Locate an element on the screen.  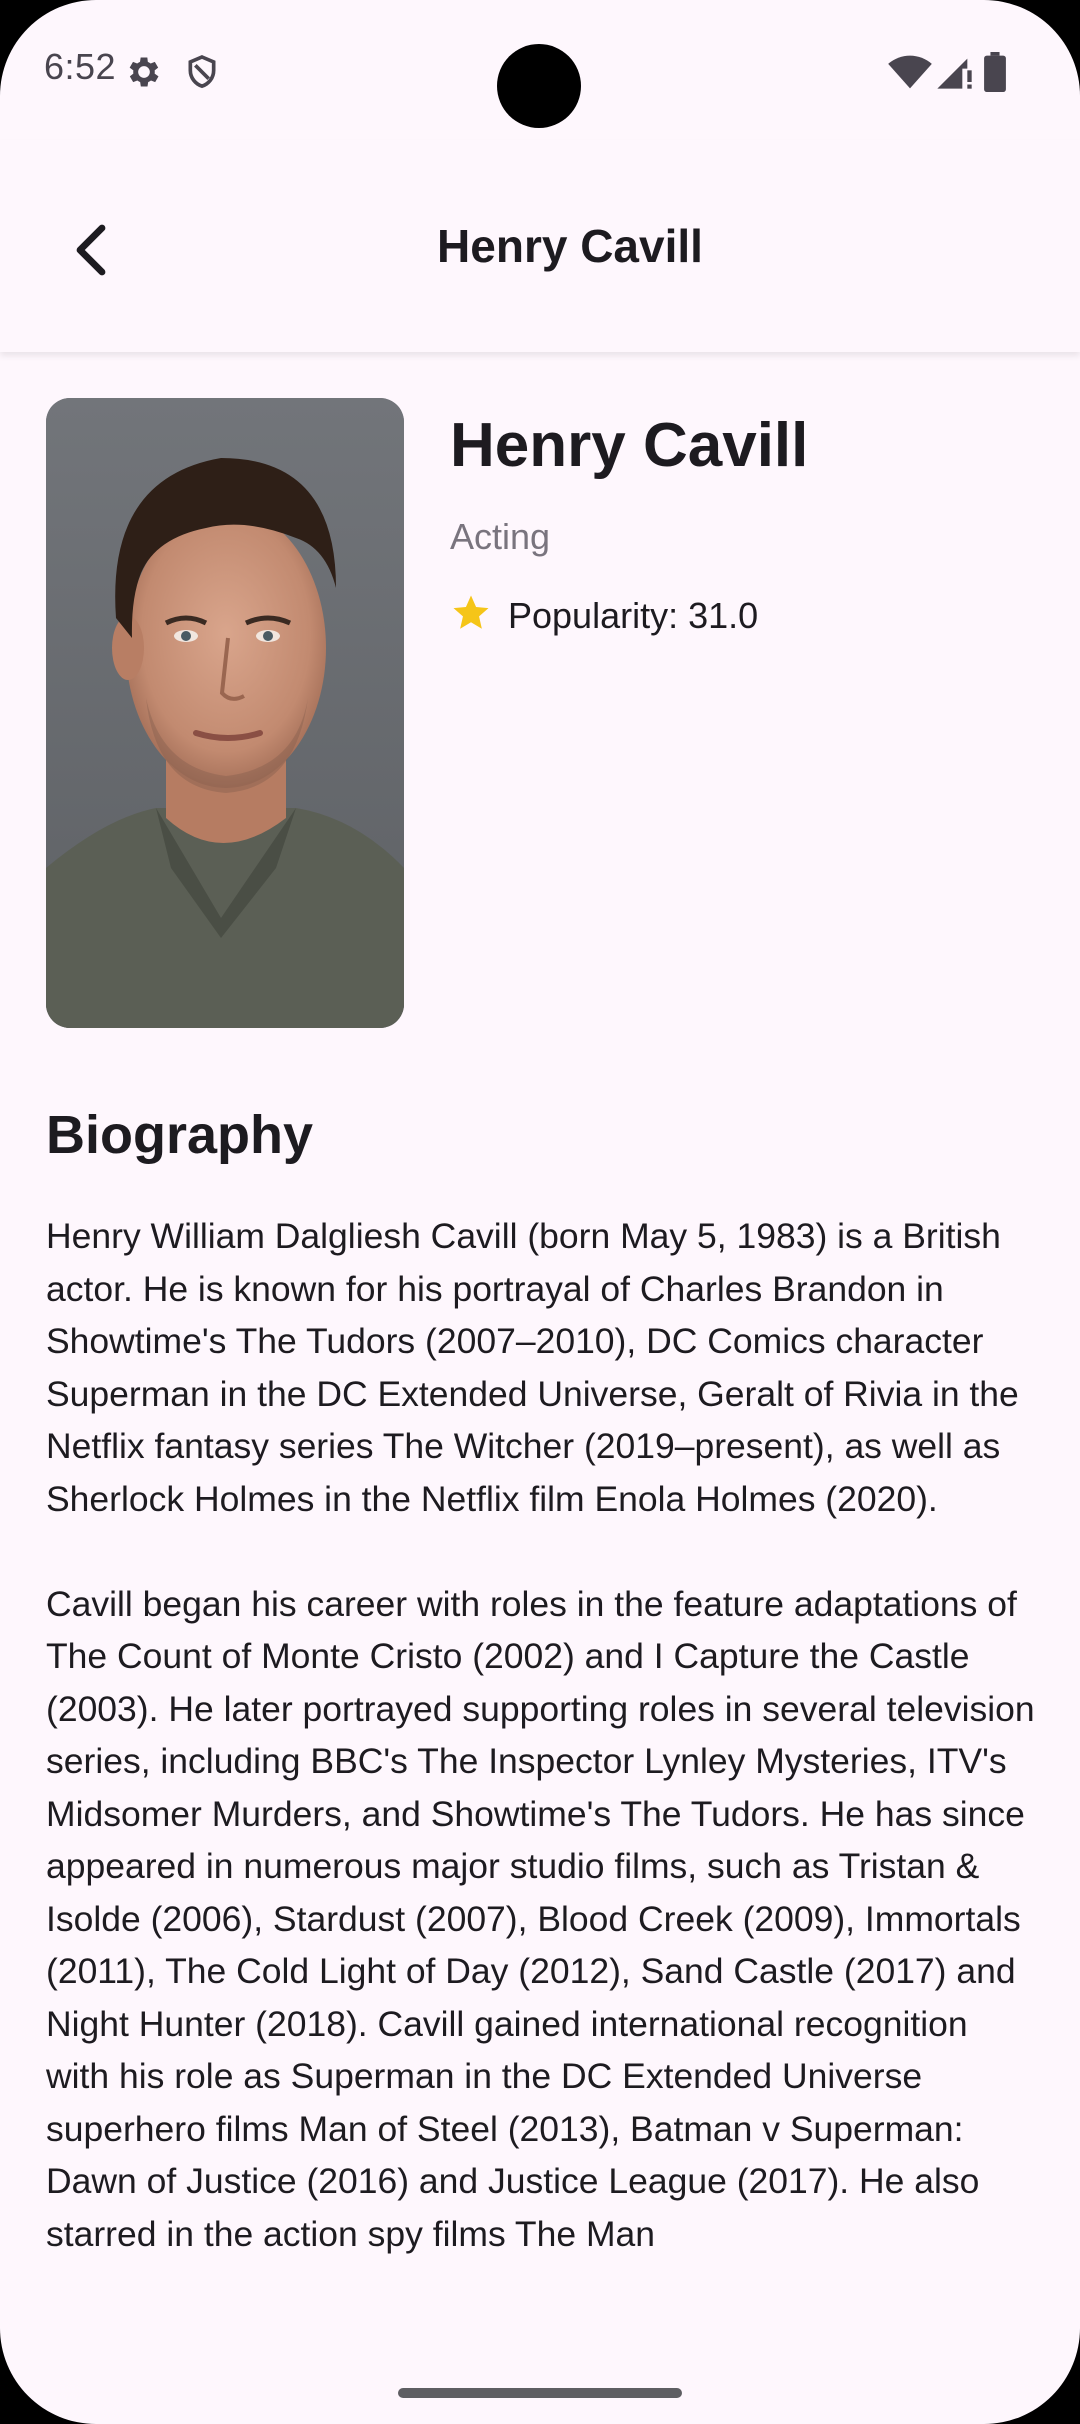
popularity-row: Popularity: 31.0 is located at coordinates (604, 615).